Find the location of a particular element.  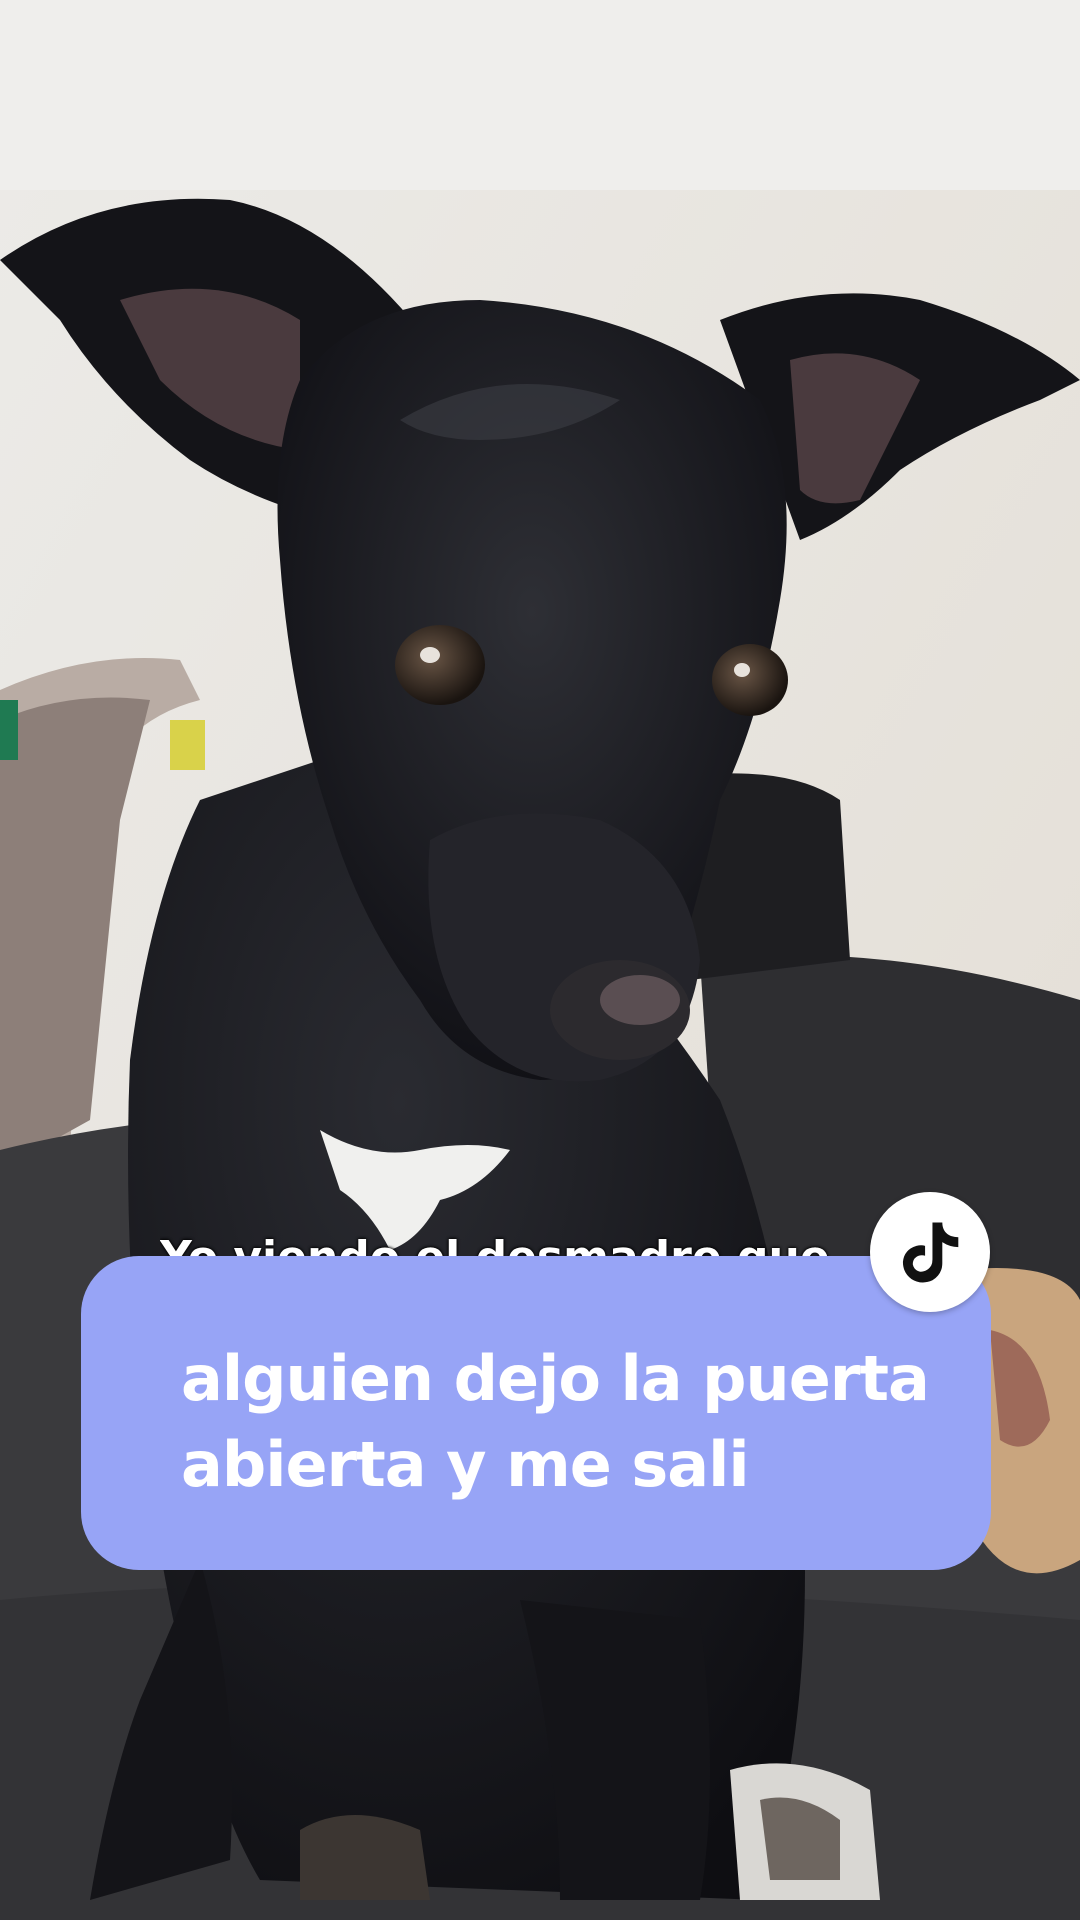

tiktok-logo-icon is located at coordinates (930, 1252).